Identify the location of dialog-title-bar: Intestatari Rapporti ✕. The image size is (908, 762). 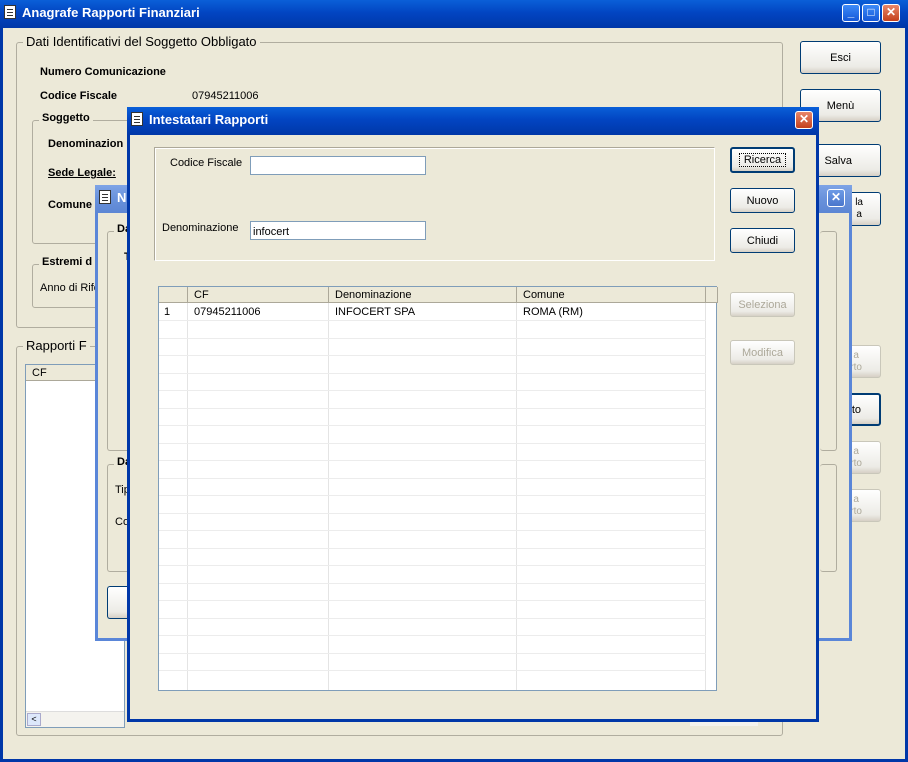
(473, 121).